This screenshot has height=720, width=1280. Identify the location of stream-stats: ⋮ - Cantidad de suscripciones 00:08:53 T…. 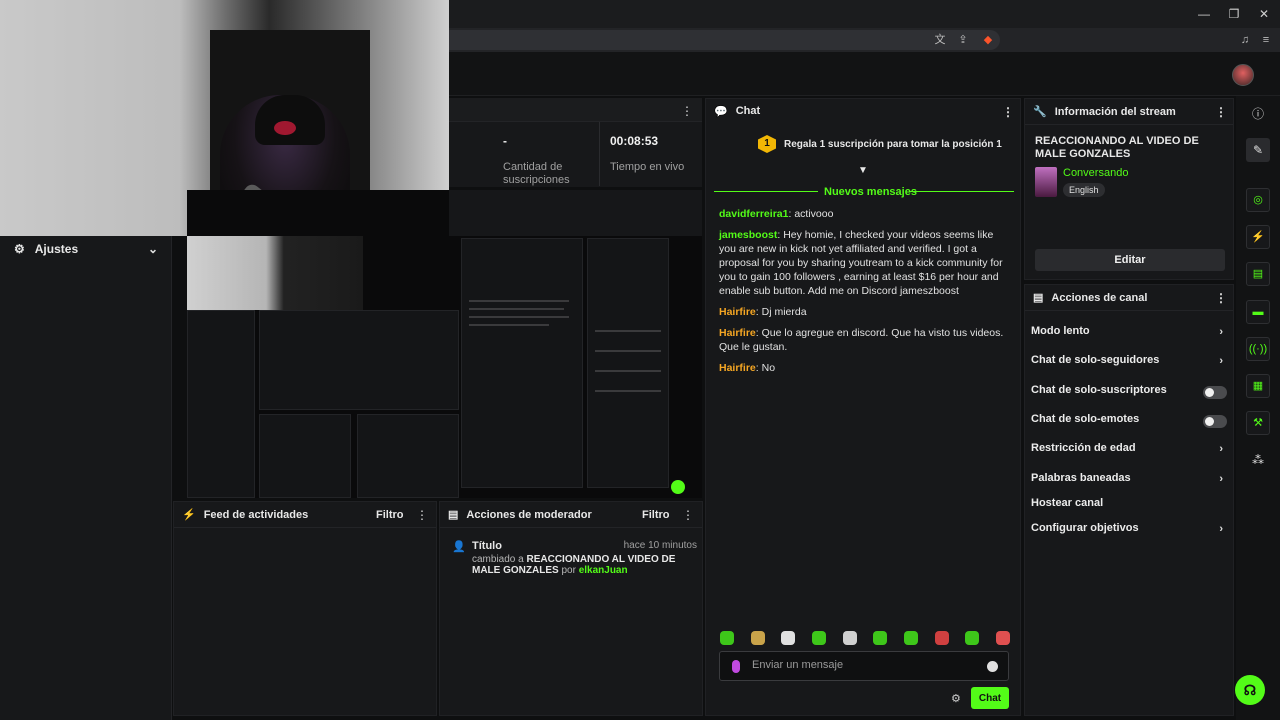
(575, 142).